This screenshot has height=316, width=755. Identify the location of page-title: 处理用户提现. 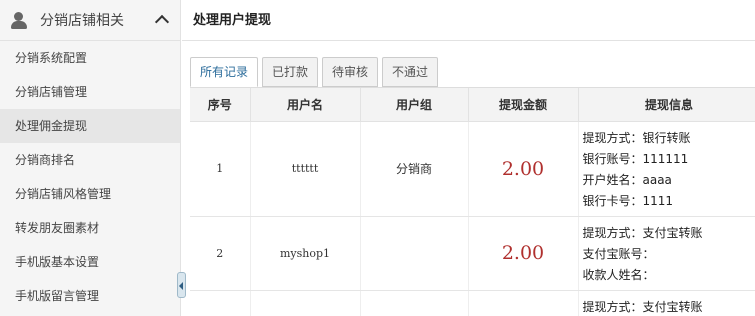
(468, 20).